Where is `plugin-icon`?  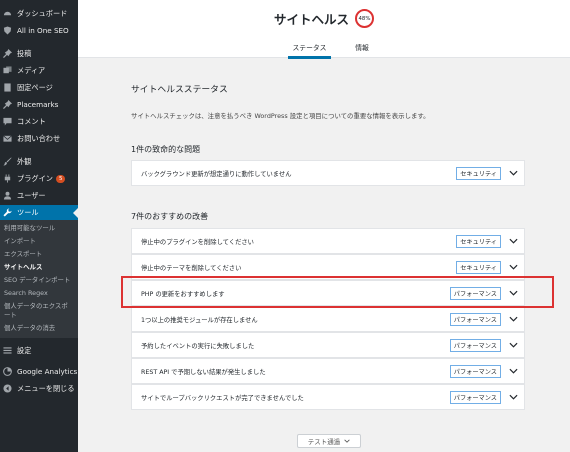 plugin-icon is located at coordinates (7, 178).